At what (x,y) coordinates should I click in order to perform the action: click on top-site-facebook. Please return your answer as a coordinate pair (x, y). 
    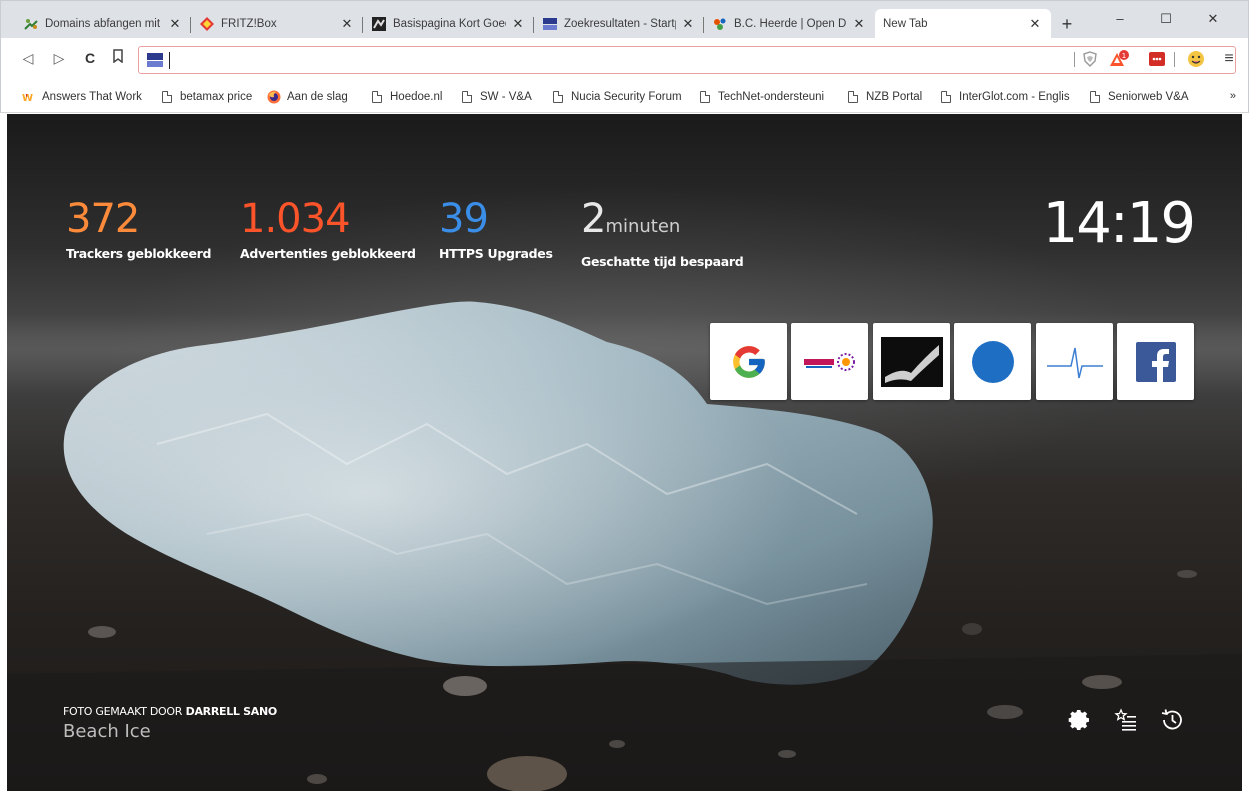
    Looking at the image, I should click on (1155, 361).